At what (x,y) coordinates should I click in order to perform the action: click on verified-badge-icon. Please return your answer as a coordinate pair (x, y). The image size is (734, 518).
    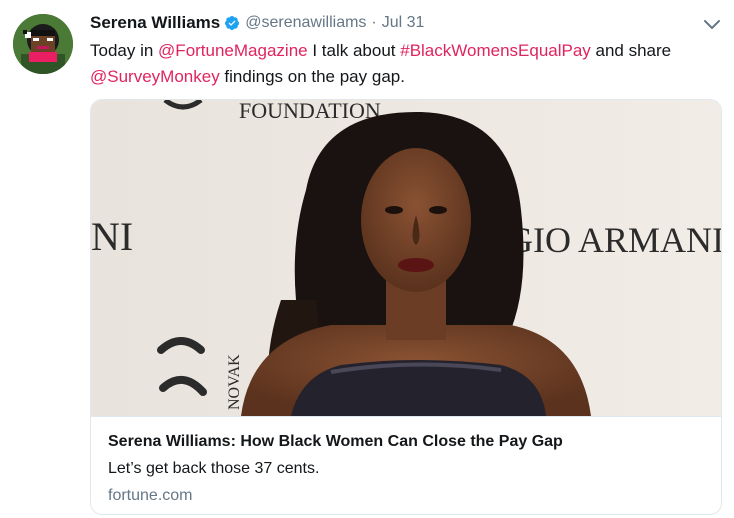
    Looking at the image, I should click on (232, 23).